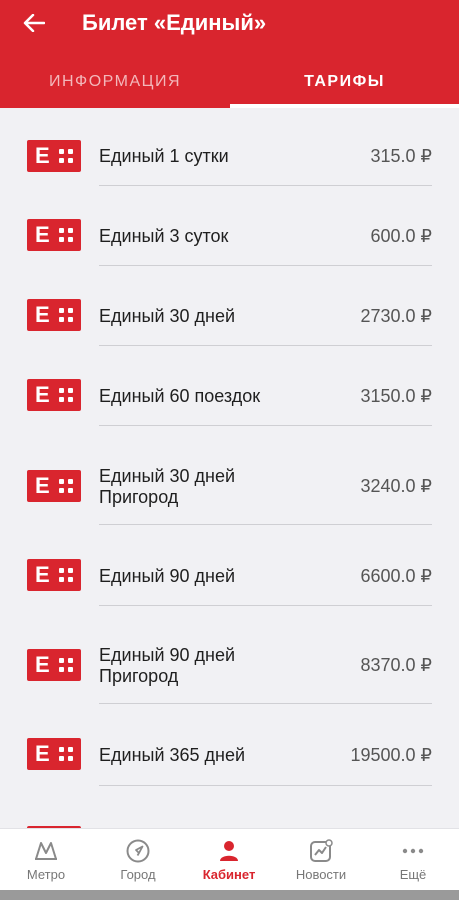  I want to click on tariff-name: Единый 60 поездок, so click(180, 396).